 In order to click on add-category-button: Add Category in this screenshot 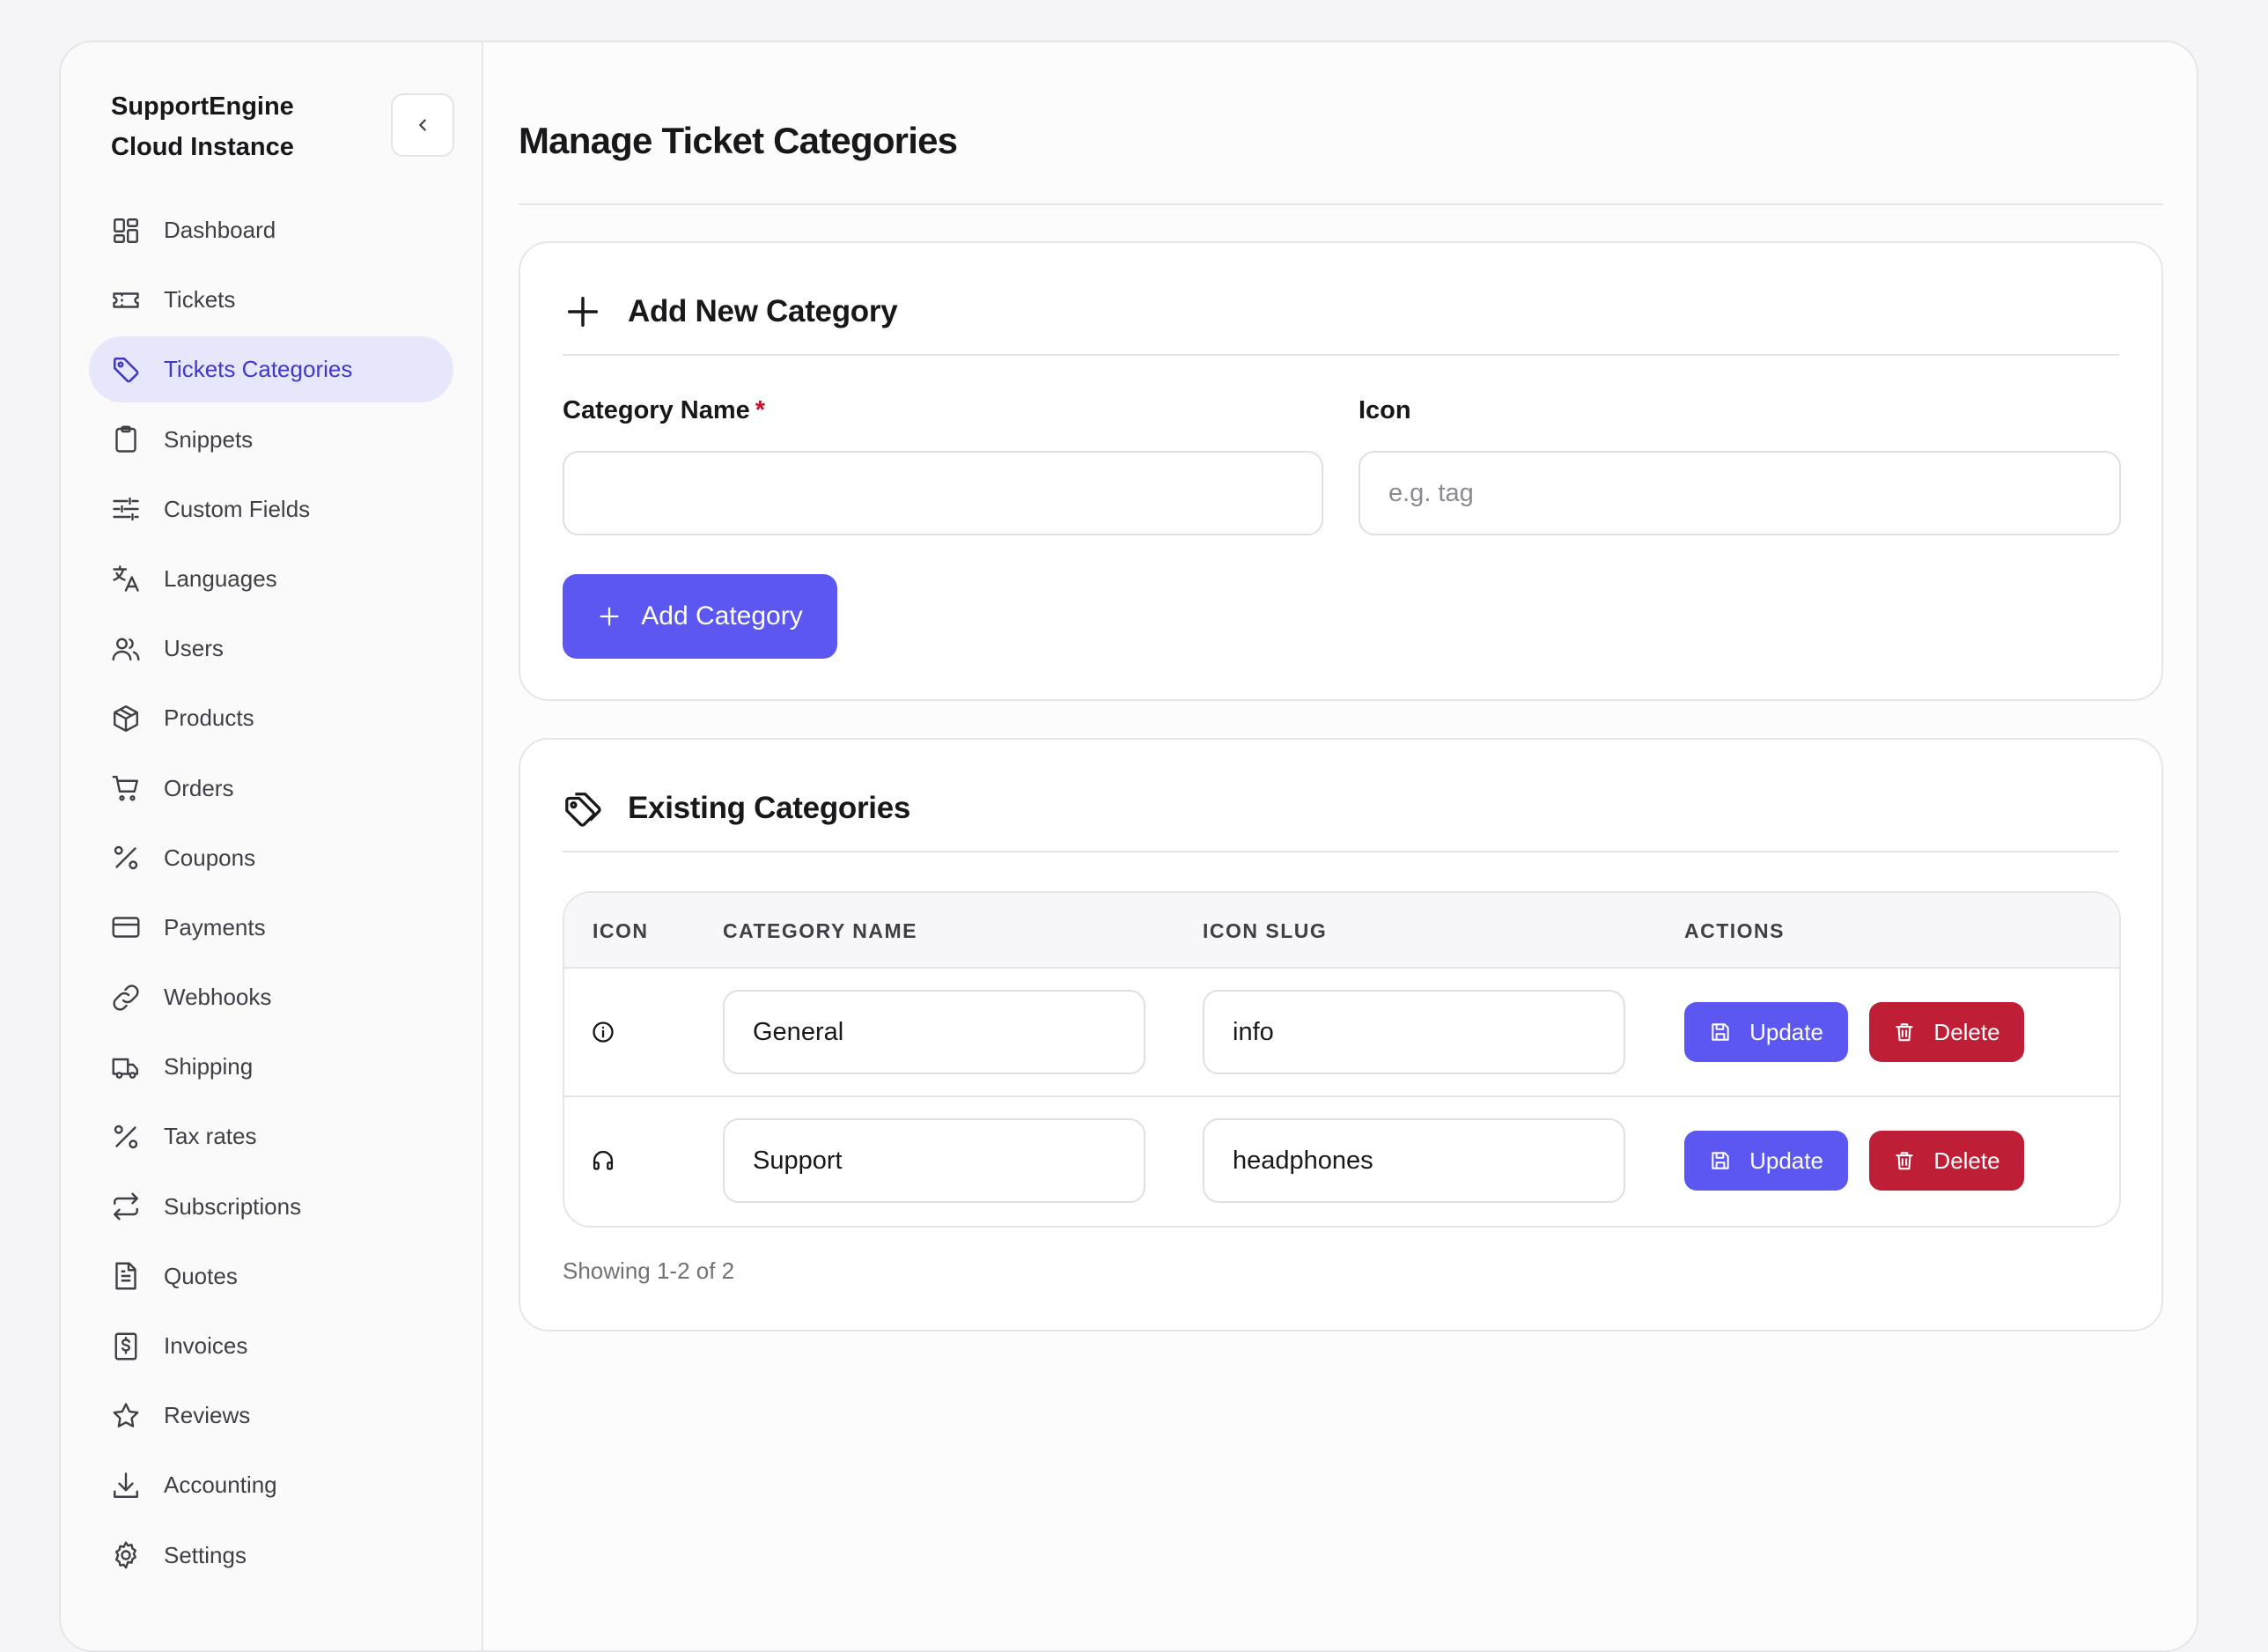, I will do `click(700, 616)`.